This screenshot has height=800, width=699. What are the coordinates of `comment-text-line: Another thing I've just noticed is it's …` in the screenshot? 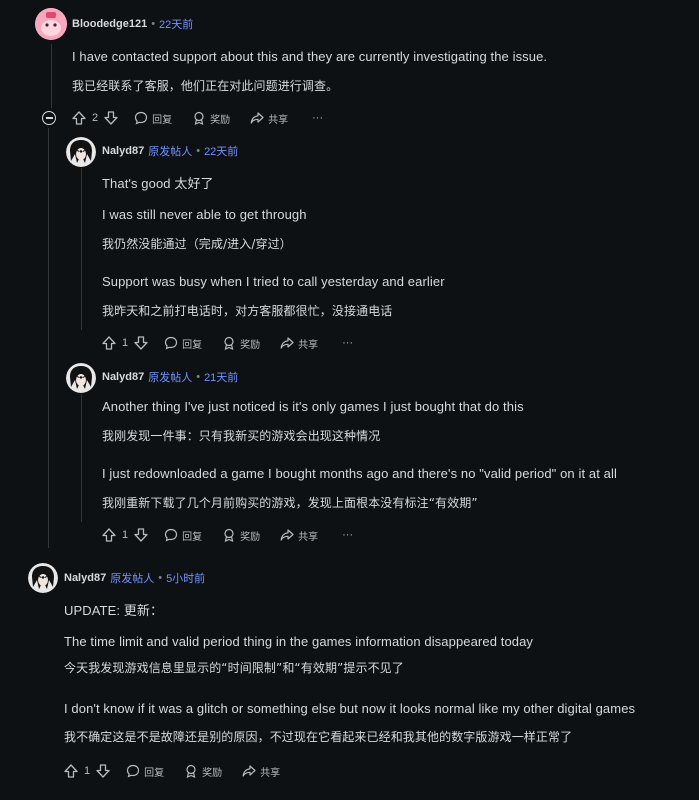 It's located at (313, 406).